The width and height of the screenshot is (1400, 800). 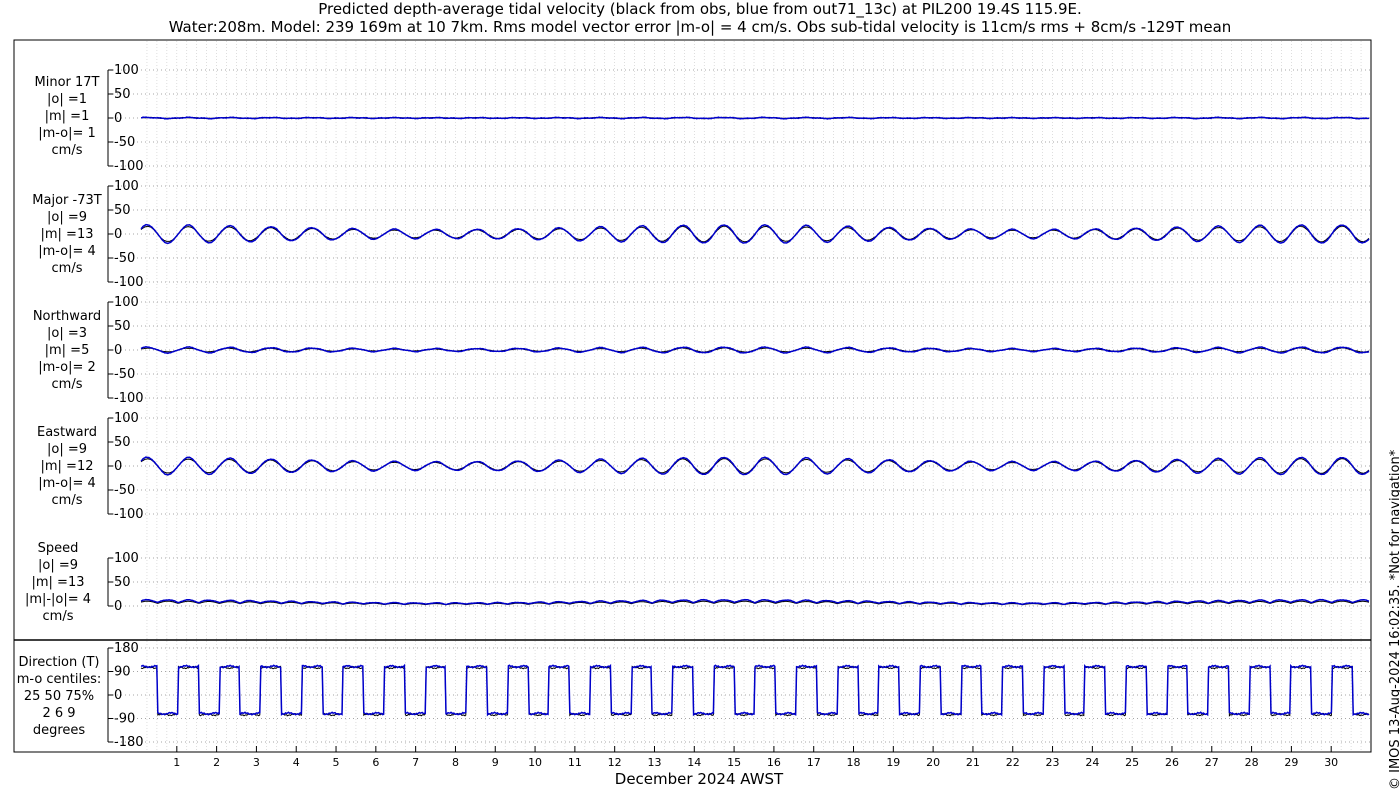 I want to click on speed-label-line: |m| =13, so click(x=58, y=582).